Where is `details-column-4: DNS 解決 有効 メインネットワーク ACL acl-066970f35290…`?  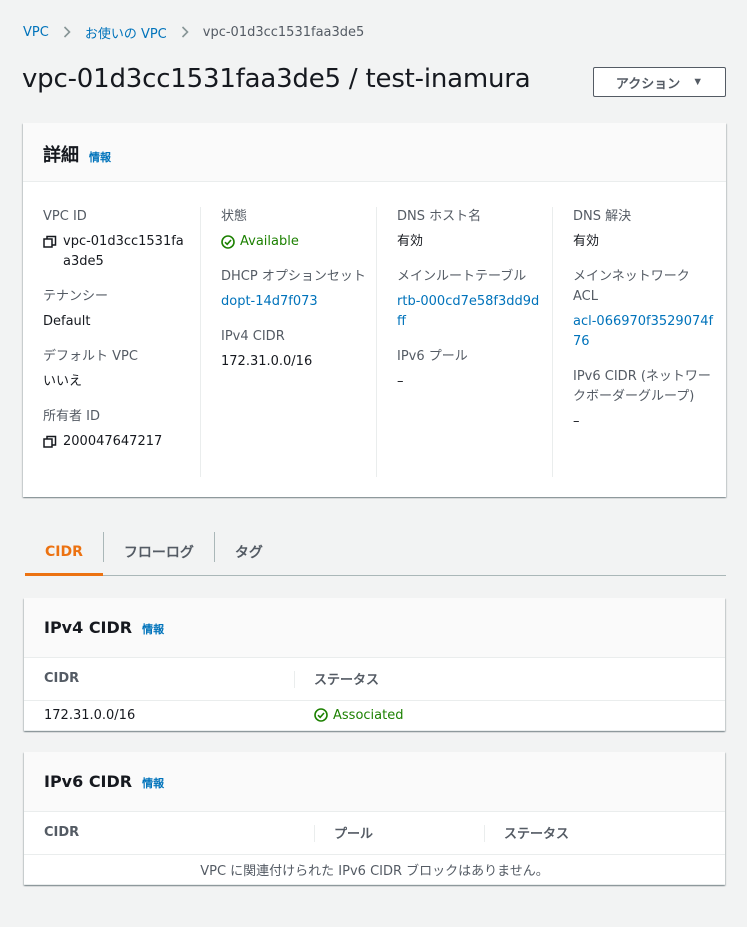 details-column-4: DNS 解決 有効 メインネットワーク ACL acl-066970f35290… is located at coordinates (639, 342).